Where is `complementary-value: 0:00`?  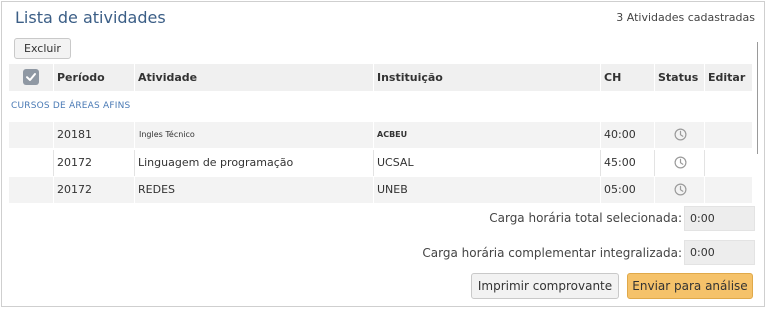 complementary-value: 0:00 is located at coordinates (719, 252).